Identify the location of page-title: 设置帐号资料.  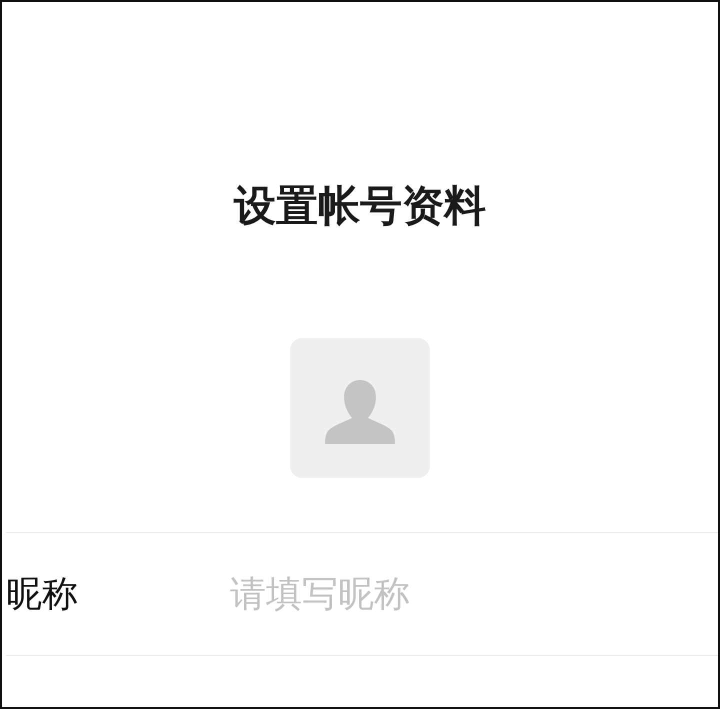
(359, 206).